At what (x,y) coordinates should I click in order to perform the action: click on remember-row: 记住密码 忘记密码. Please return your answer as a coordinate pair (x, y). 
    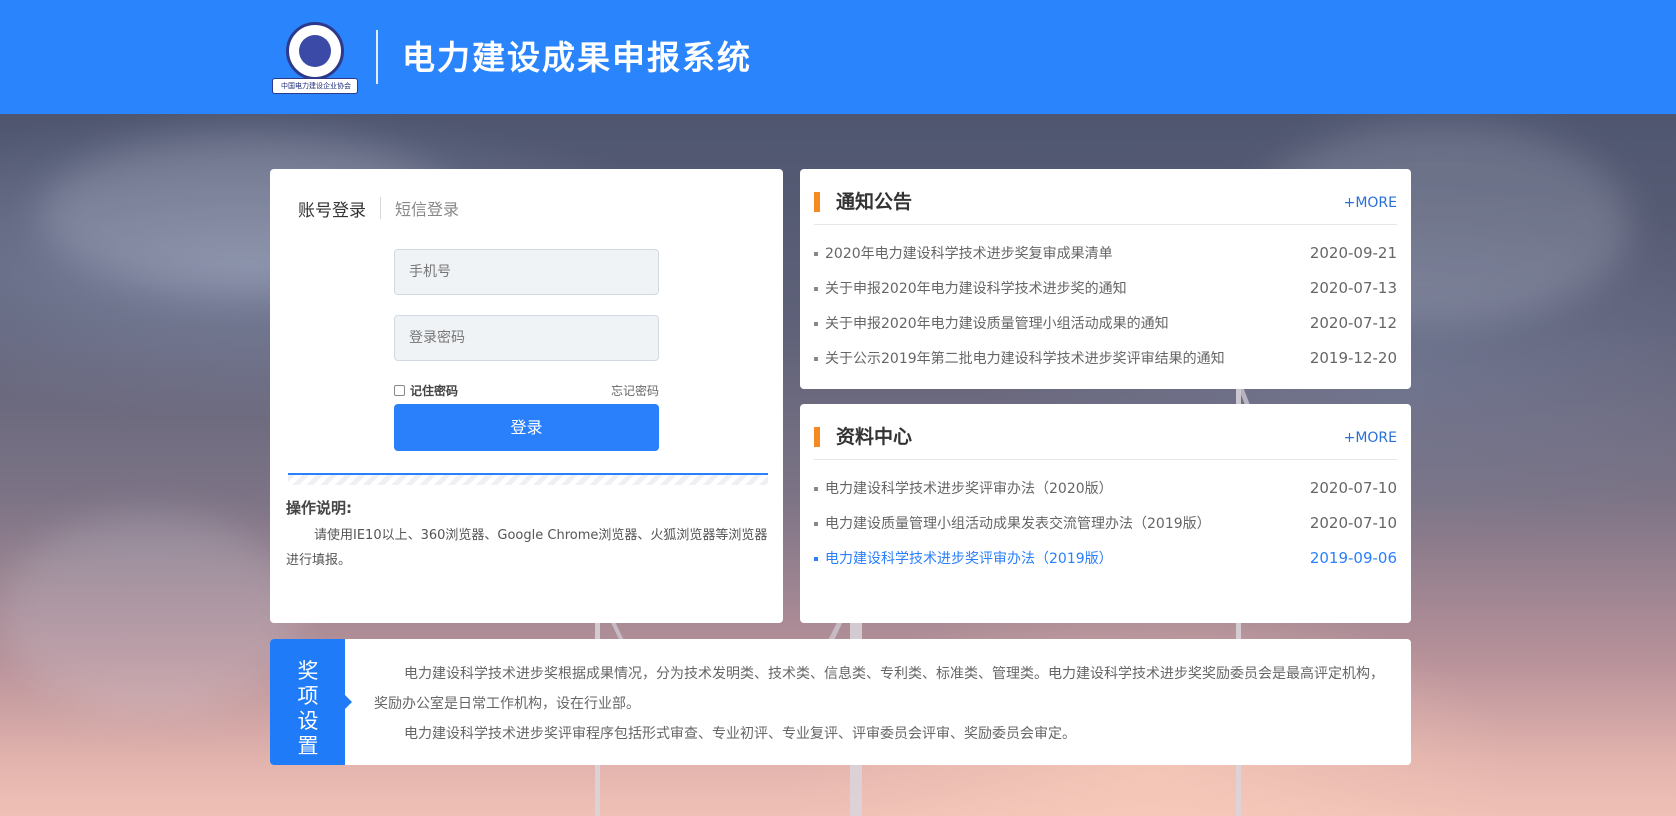
    Looking at the image, I should click on (526, 390).